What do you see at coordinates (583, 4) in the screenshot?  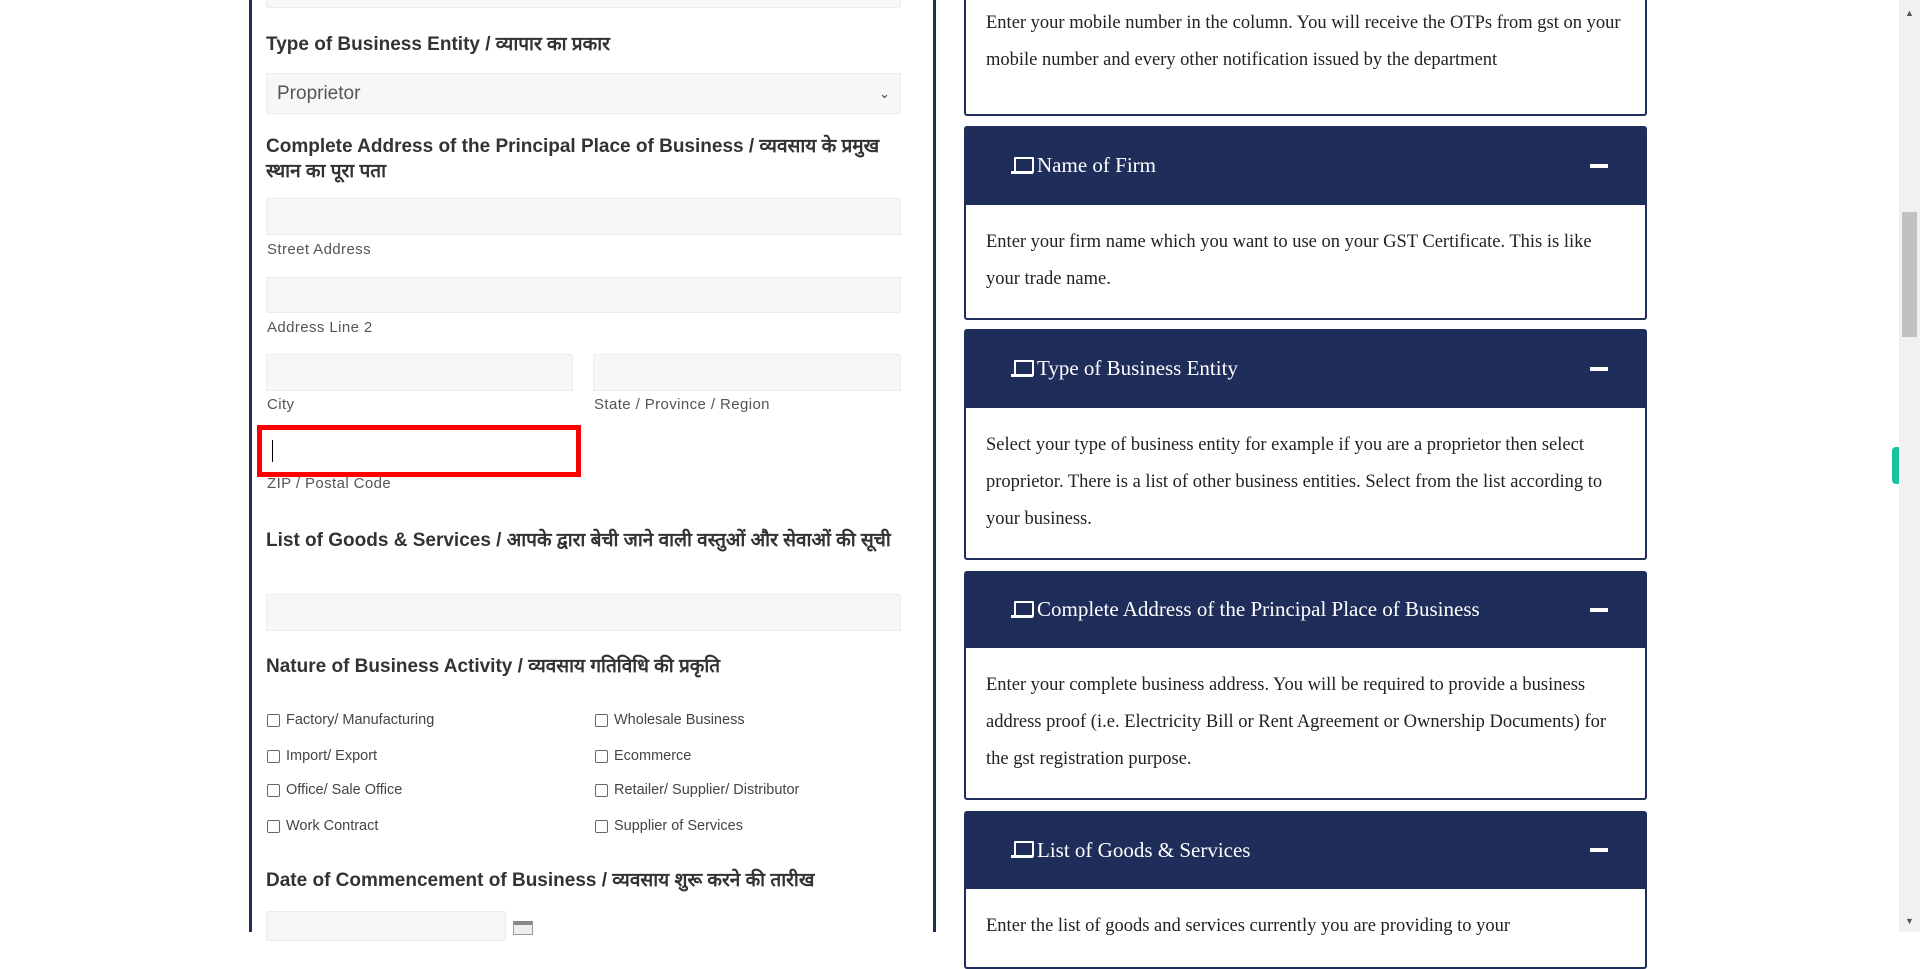 I see `previous-input` at bounding box center [583, 4].